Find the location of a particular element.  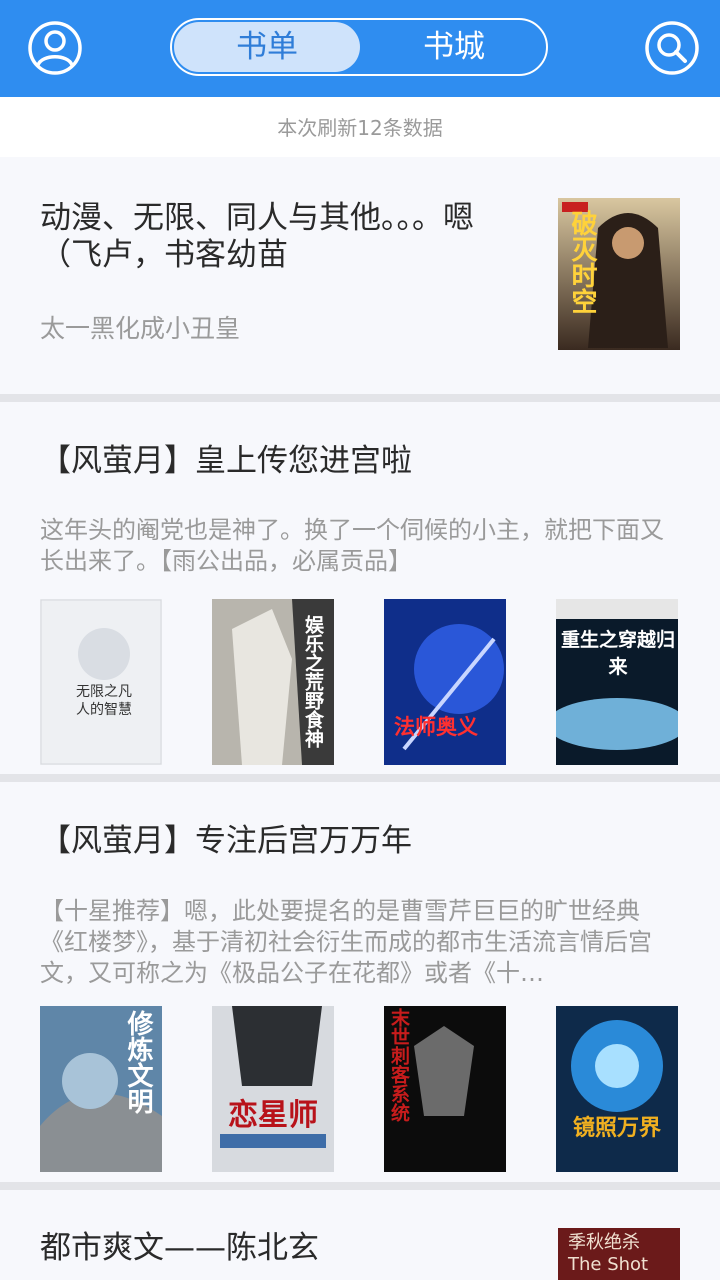

book-cover: 恋星师 is located at coordinates (273, 1089).